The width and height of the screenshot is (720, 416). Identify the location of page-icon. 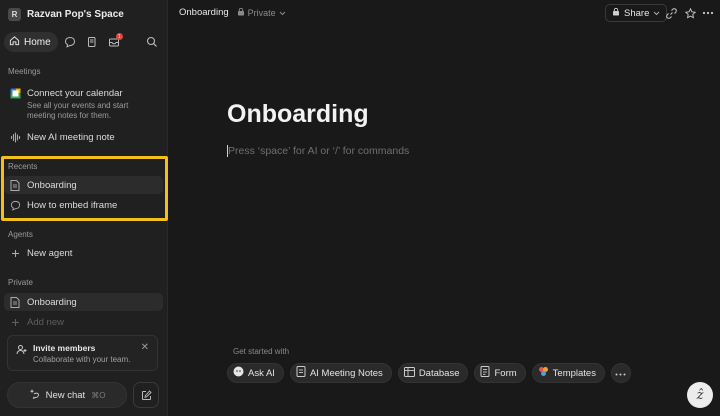
(15, 302).